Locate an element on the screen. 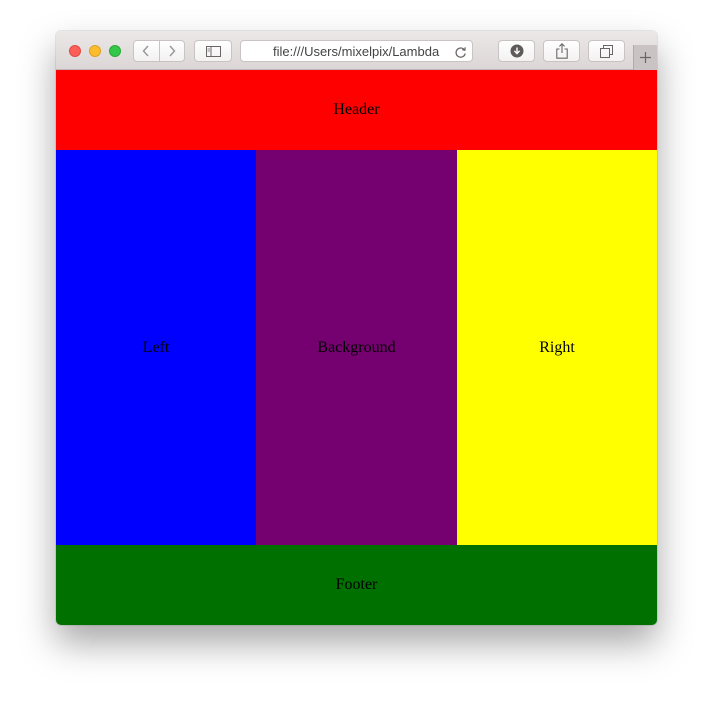 Image resolution: width=713 pixels, height=705 pixels. downloads-button is located at coordinates (516, 51).